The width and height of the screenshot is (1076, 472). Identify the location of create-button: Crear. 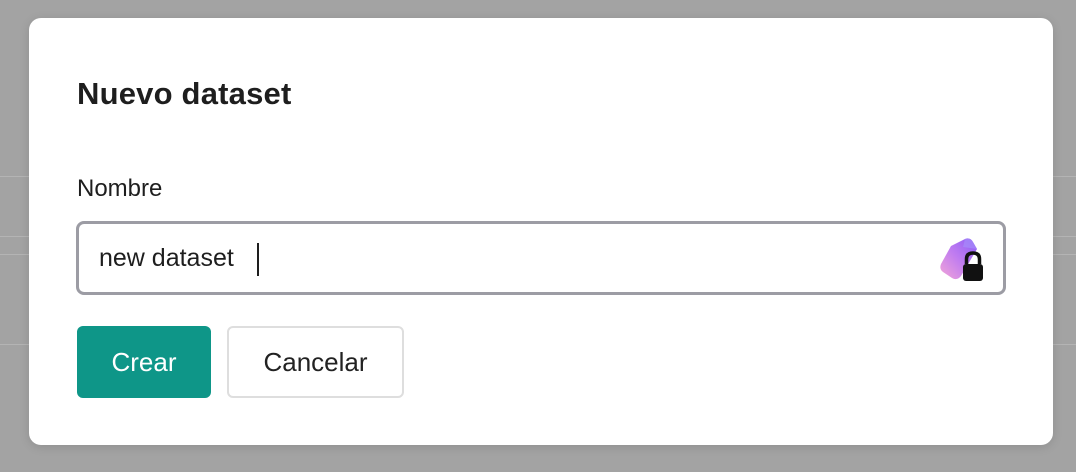
(144, 362).